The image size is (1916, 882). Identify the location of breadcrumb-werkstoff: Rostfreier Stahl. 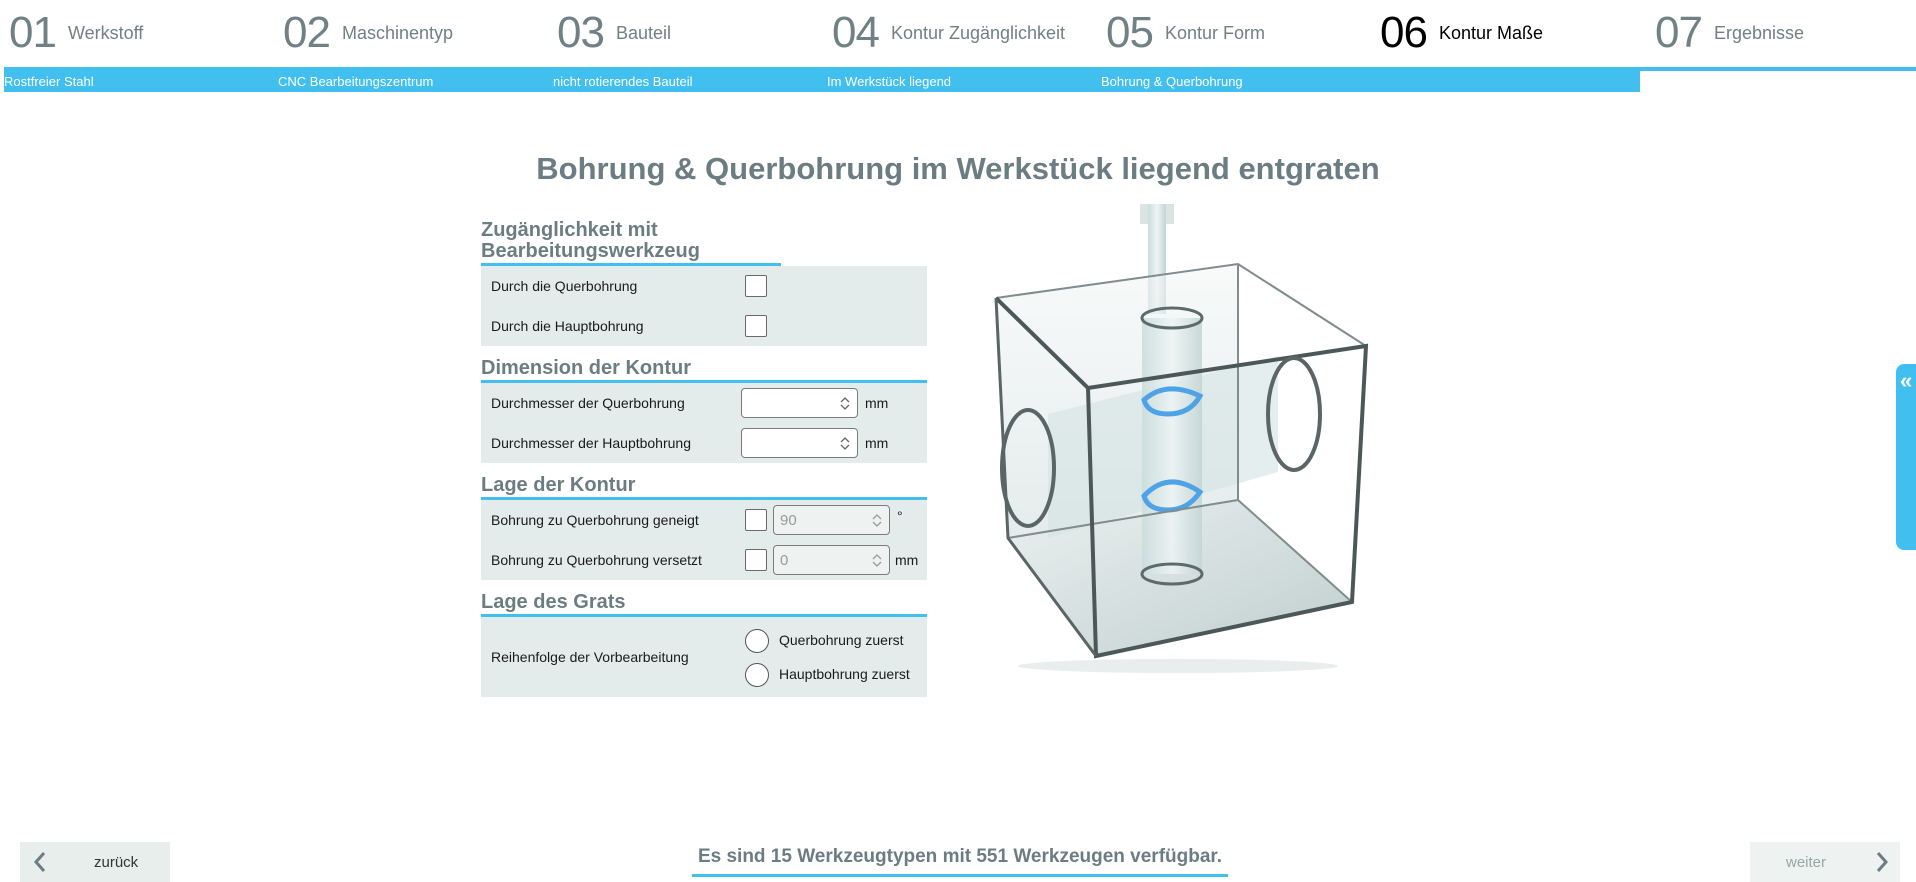
(49, 81).